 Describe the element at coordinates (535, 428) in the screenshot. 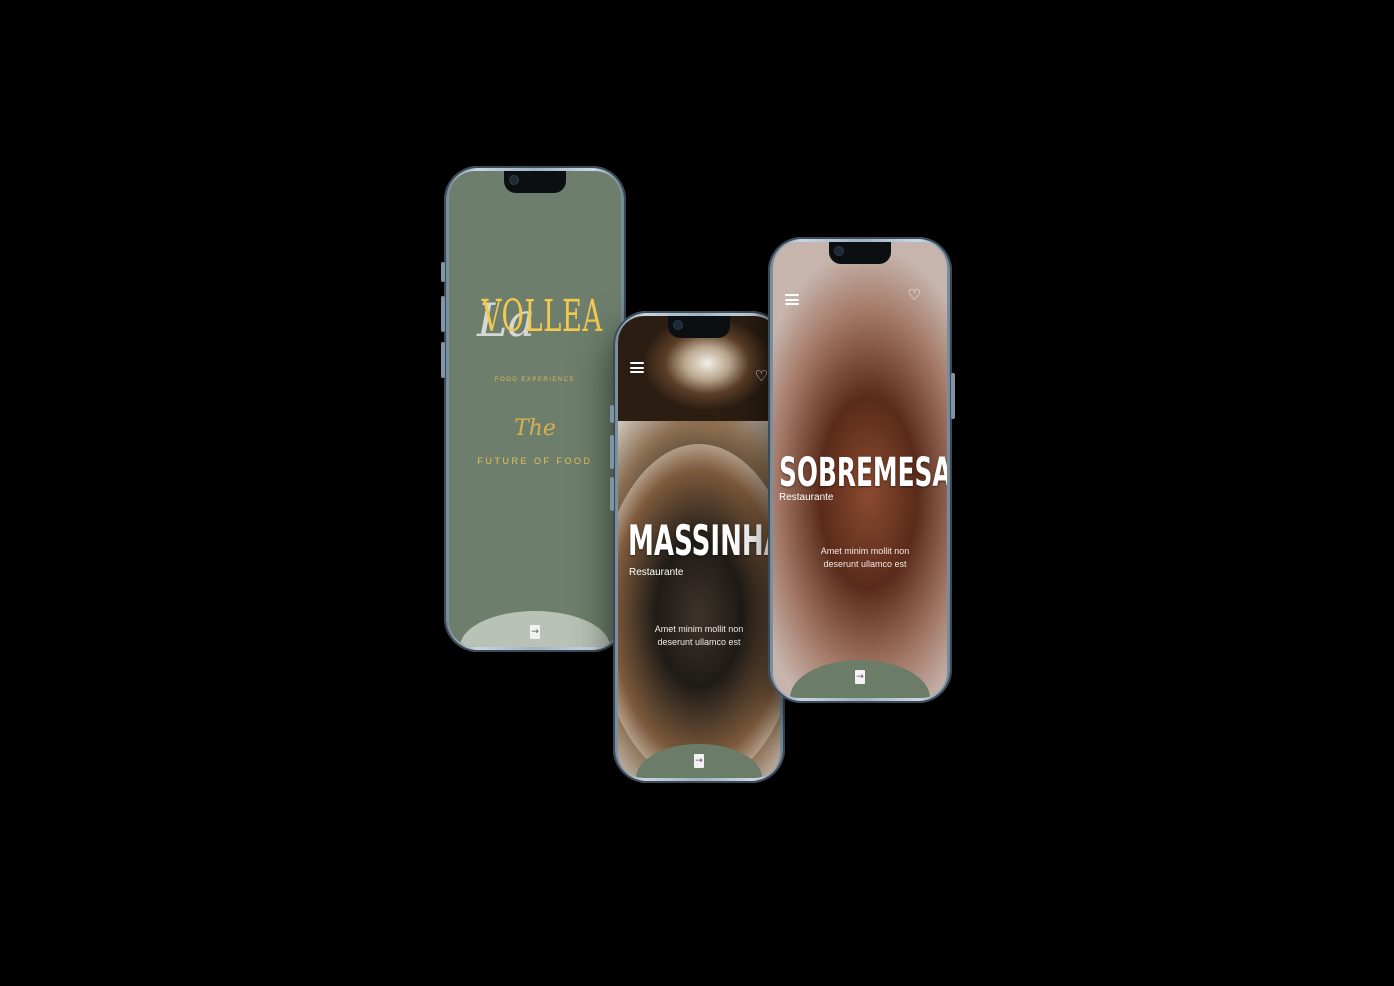

I see `tagline-script: The` at that location.